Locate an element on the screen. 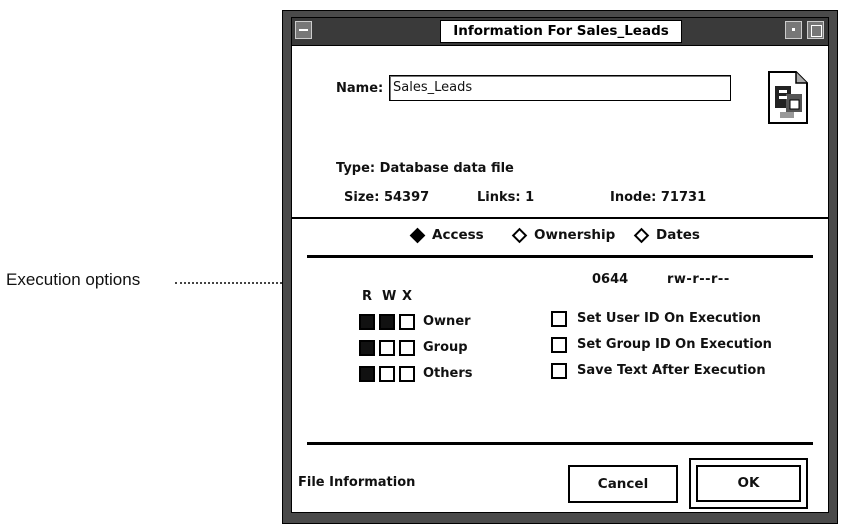  file-information-label: File Information is located at coordinates (357, 482).